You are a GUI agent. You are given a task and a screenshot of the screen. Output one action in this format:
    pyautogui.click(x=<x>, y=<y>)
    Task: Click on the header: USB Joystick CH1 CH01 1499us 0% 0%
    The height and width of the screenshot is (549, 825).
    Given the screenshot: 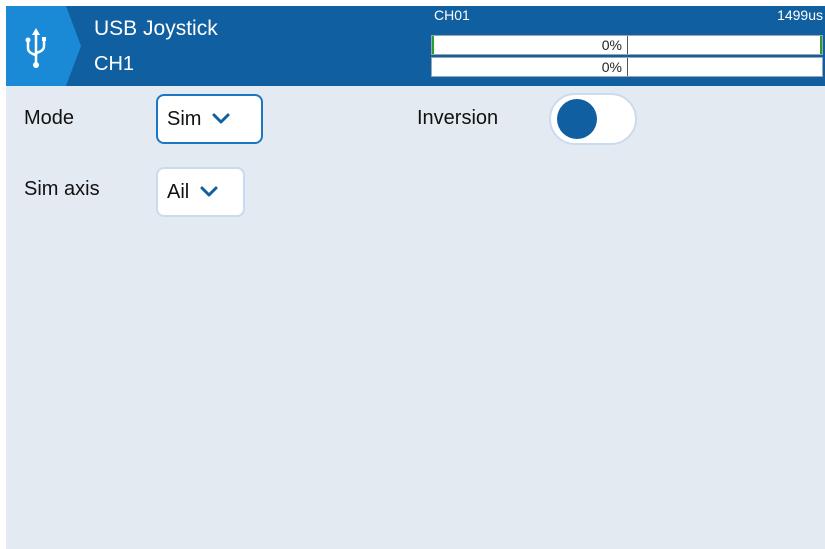 What is the action you would take?
    pyautogui.click(x=415, y=46)
    